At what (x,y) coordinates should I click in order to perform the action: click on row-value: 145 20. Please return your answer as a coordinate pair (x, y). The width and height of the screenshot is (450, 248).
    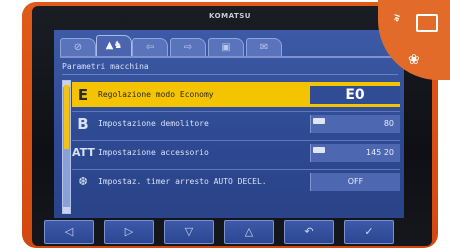
    Looking at the image, I should click on (355, 153).